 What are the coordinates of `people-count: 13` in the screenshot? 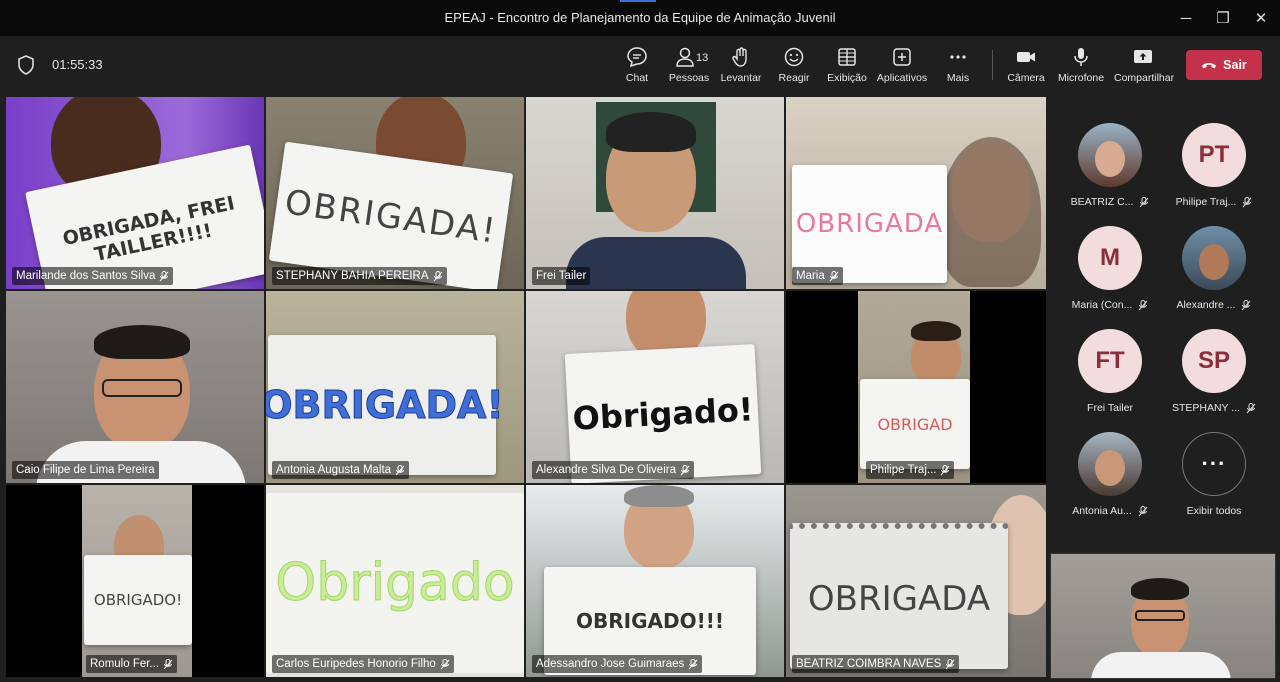 It's located at (702, 58).